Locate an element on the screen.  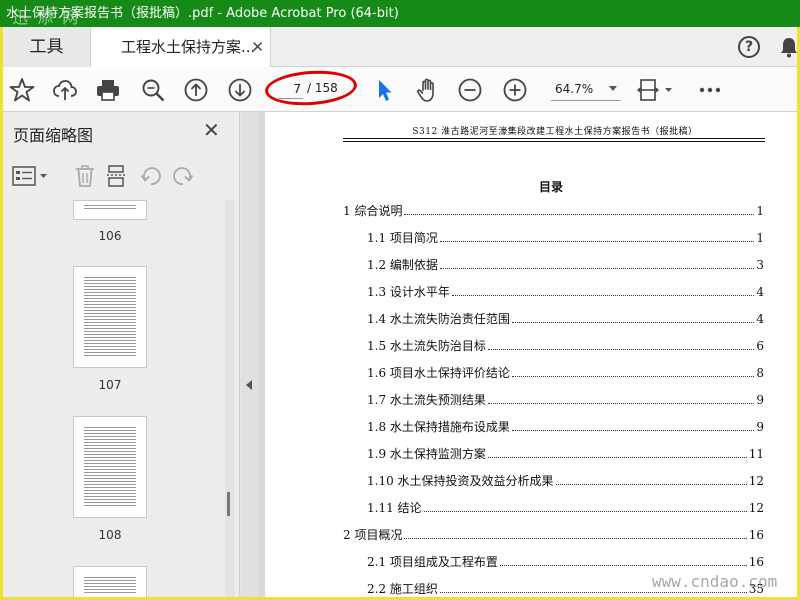
toc-entry-page: 11 is located at coordinates (756, 454).